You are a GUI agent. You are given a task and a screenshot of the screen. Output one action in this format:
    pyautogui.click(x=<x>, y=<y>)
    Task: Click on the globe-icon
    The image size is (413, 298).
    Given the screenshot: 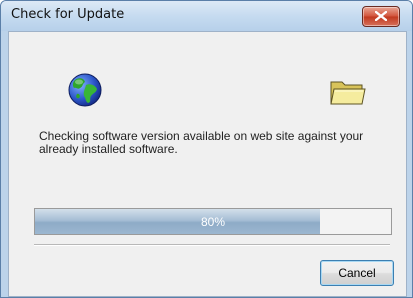 What is the action you would take?
    pyautogui.click(x=85, y=90)
    